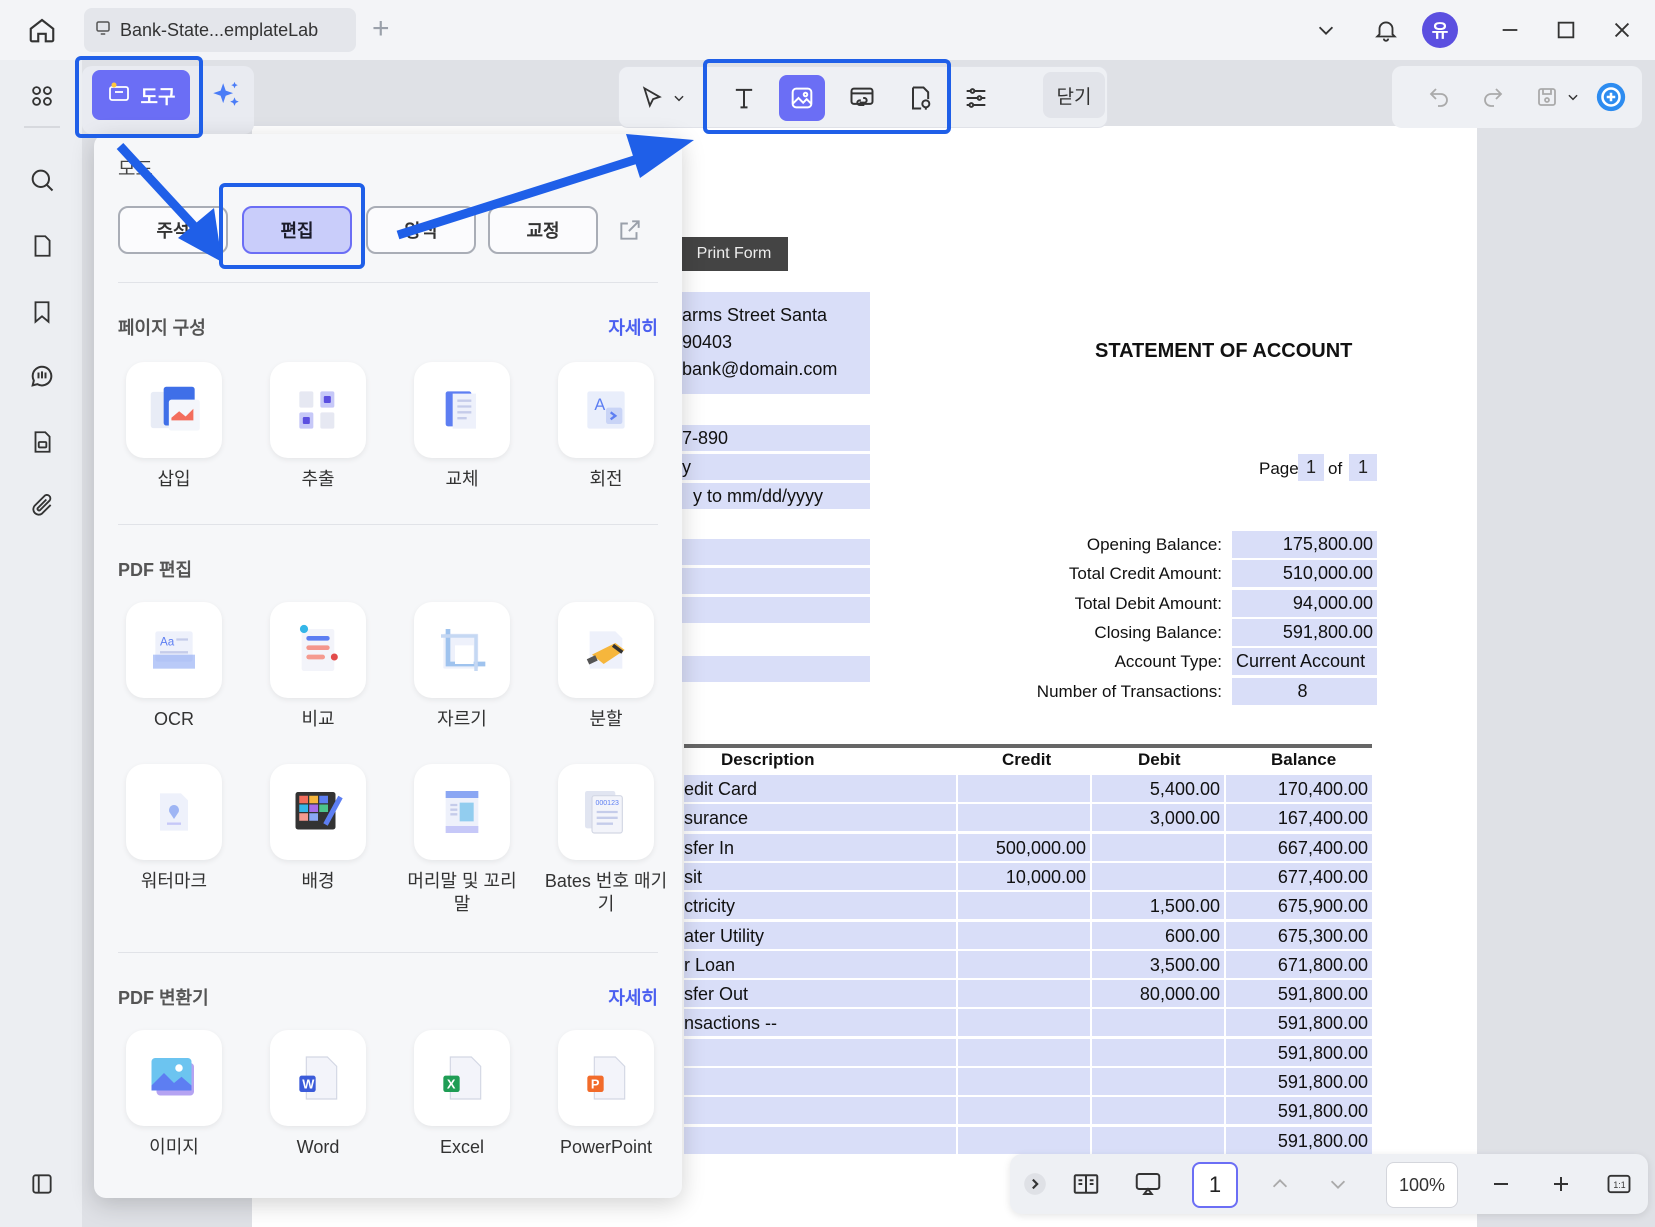 This screenshot has height=1227, width=1655. I want to click on page-layout-icon, so click(1086, 1184).